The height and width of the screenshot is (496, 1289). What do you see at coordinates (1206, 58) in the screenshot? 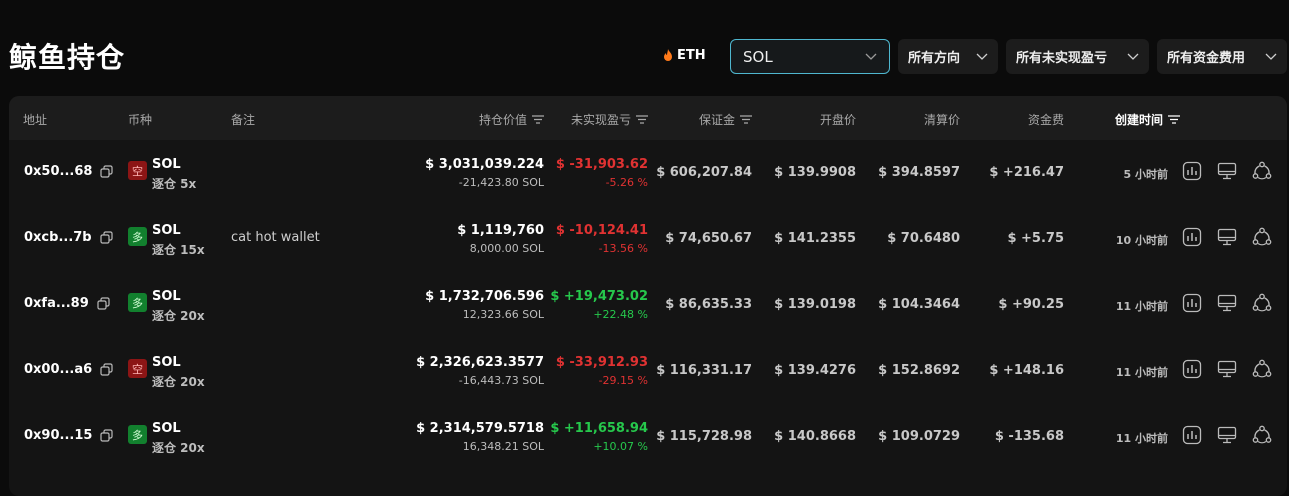
I see `funding-select-value: 所有资金费用` at bounding box center [1206, 58].